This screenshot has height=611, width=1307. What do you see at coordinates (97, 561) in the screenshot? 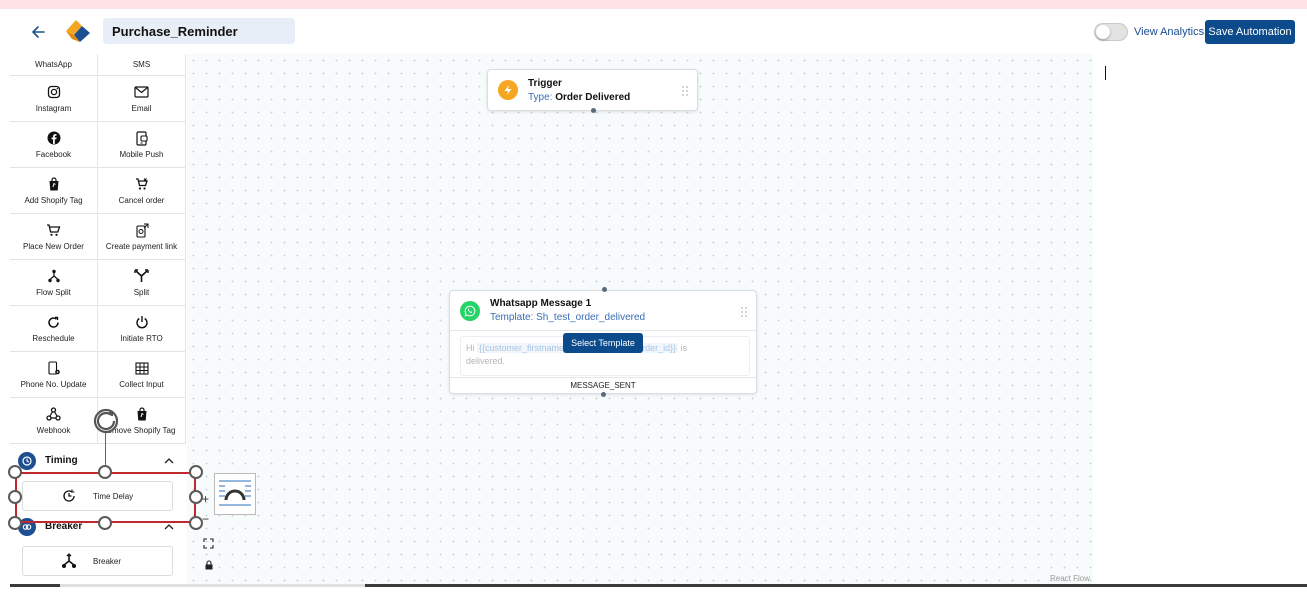
I see `breaker-block: Breaker` at bounding box center [97, 561].